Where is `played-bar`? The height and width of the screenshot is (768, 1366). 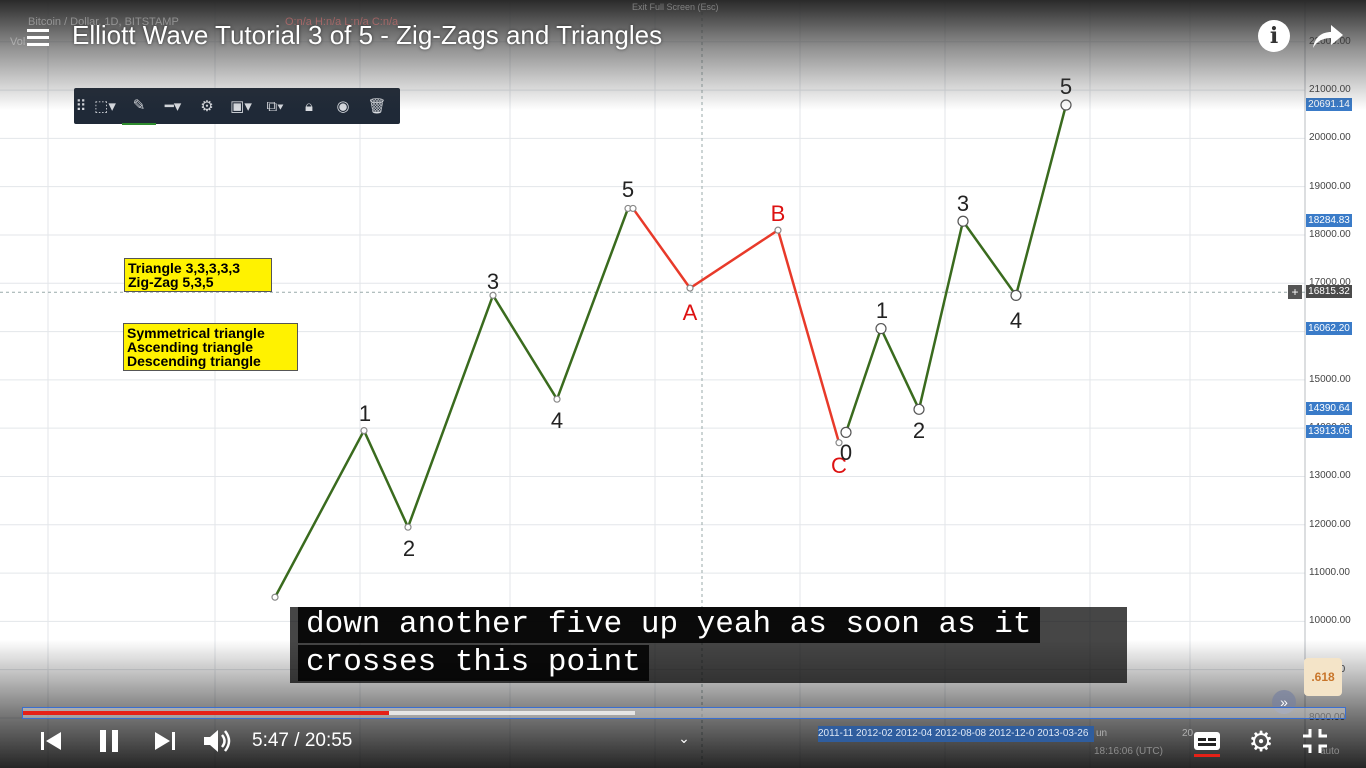 played-bar is located at coordinates (206, 713).